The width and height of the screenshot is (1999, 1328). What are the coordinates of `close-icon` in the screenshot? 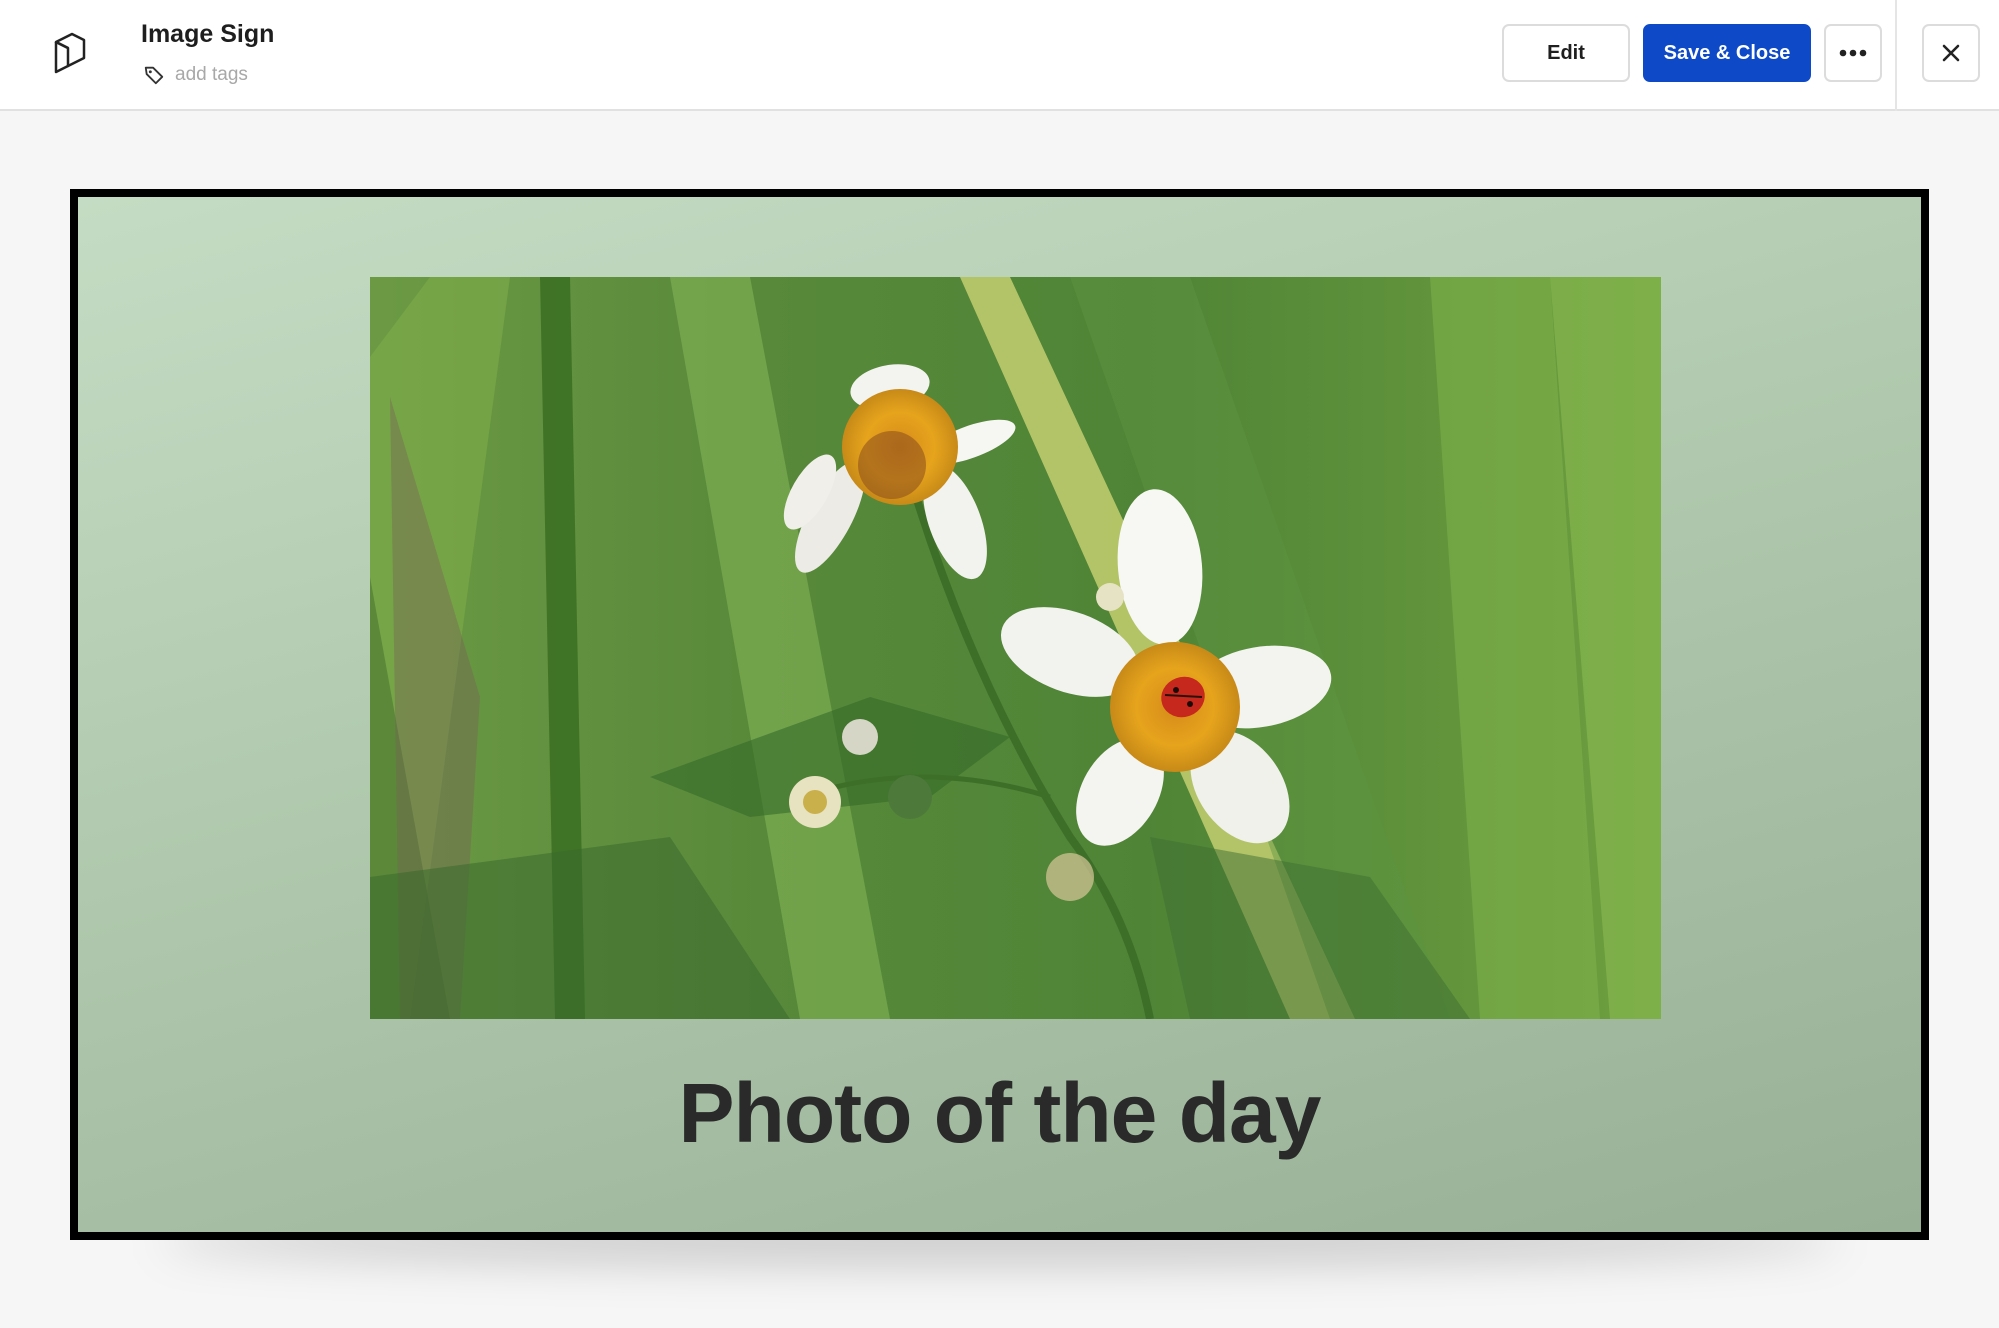 It's located at (1951, 53).